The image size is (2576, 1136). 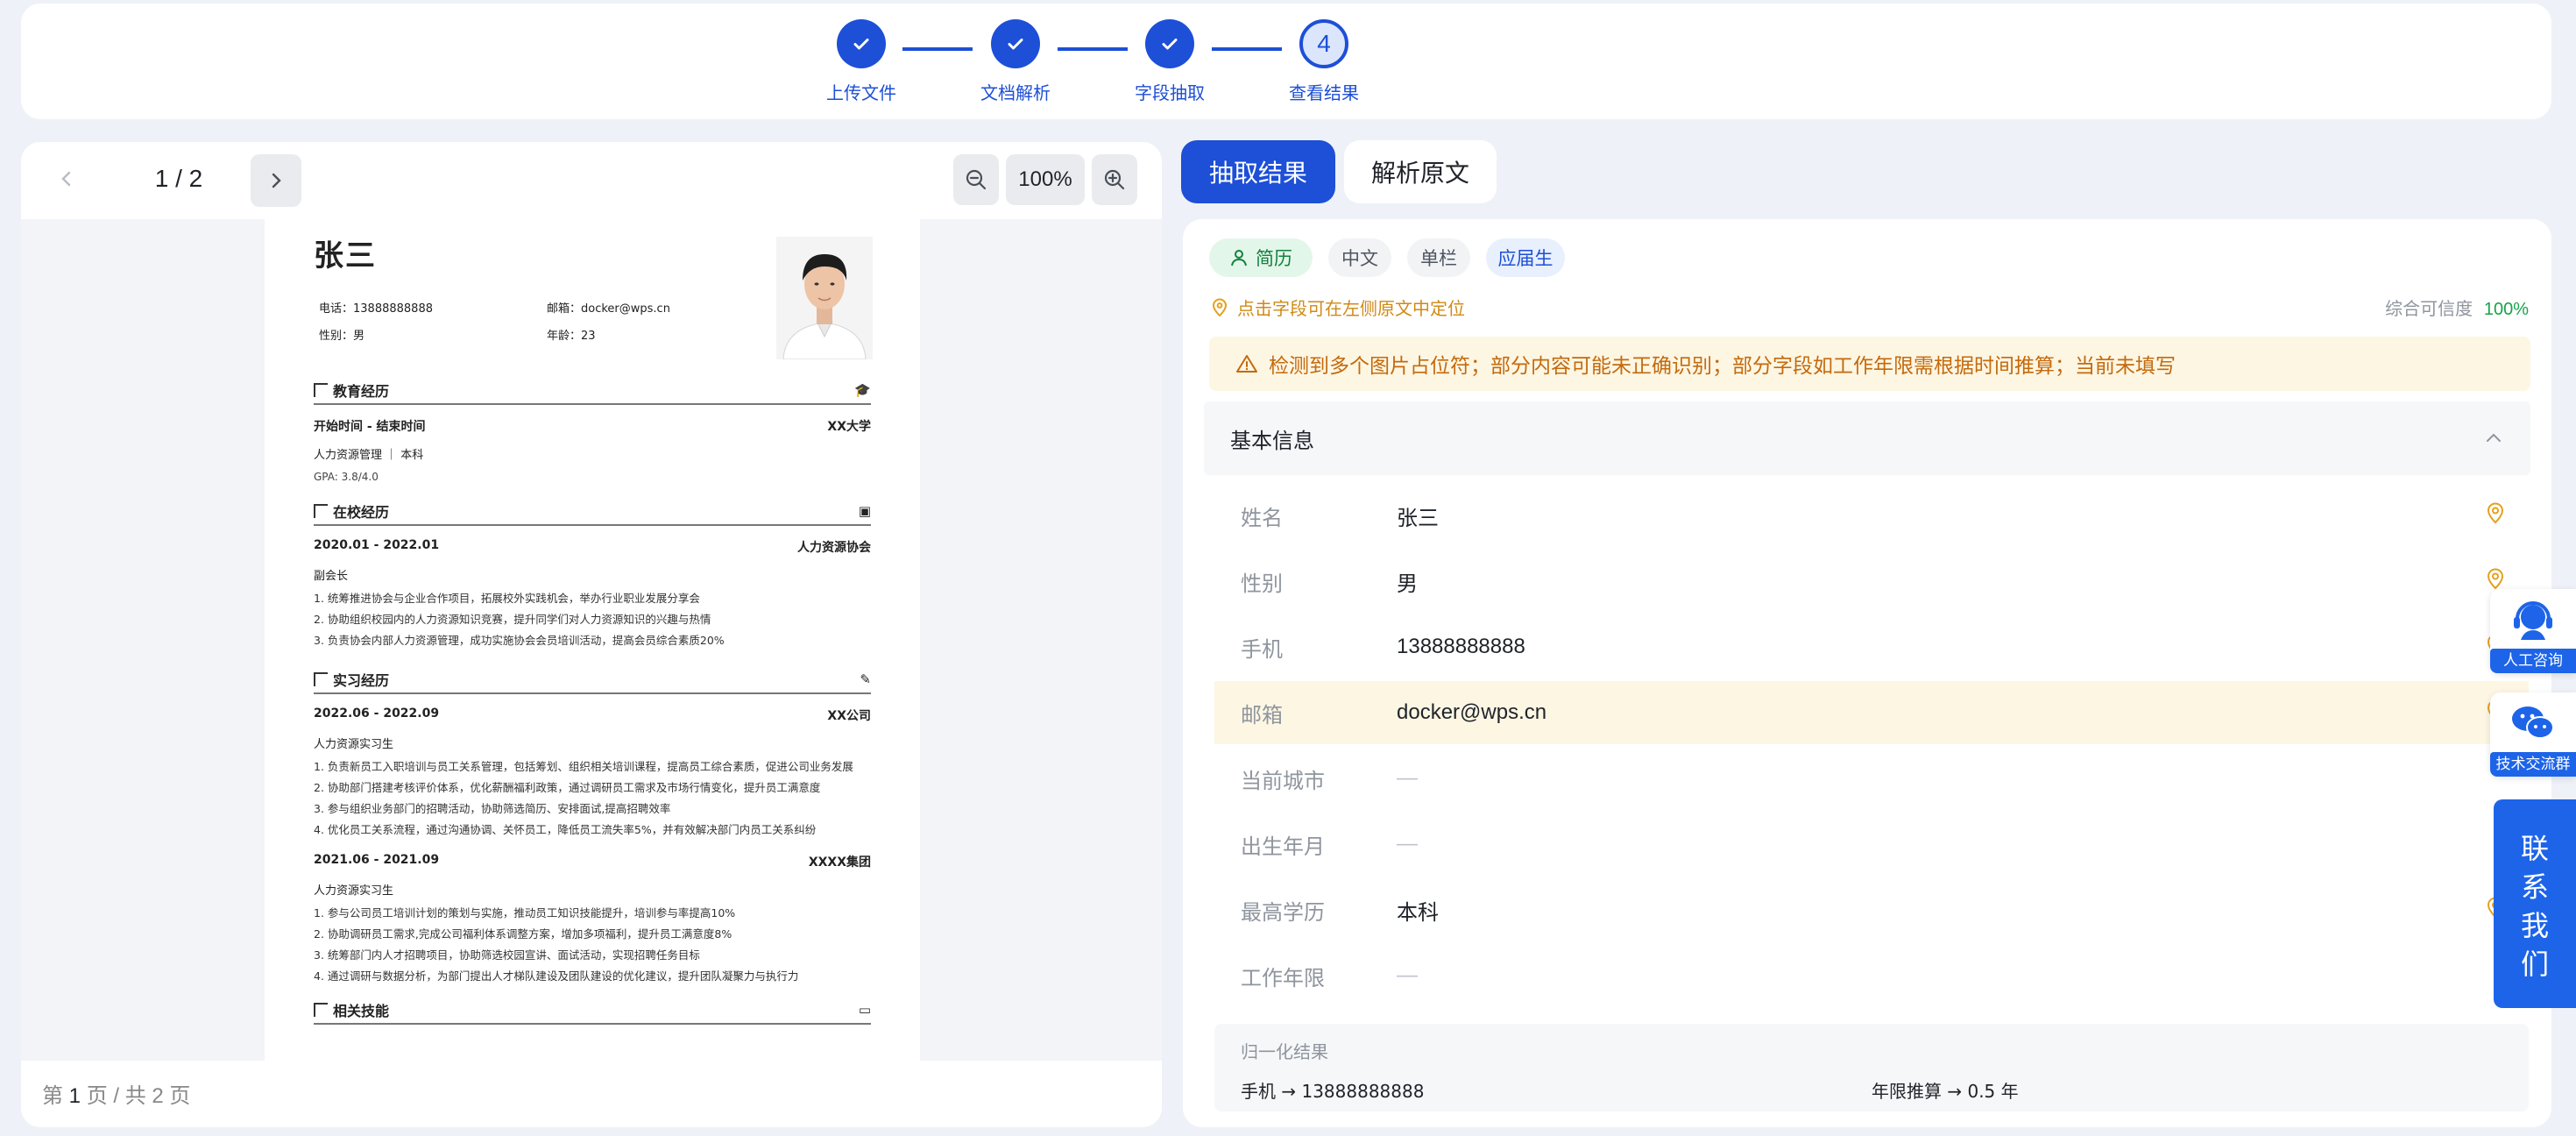 I want to click on resume-age: 年龄：23, so click(x=571, y=336).